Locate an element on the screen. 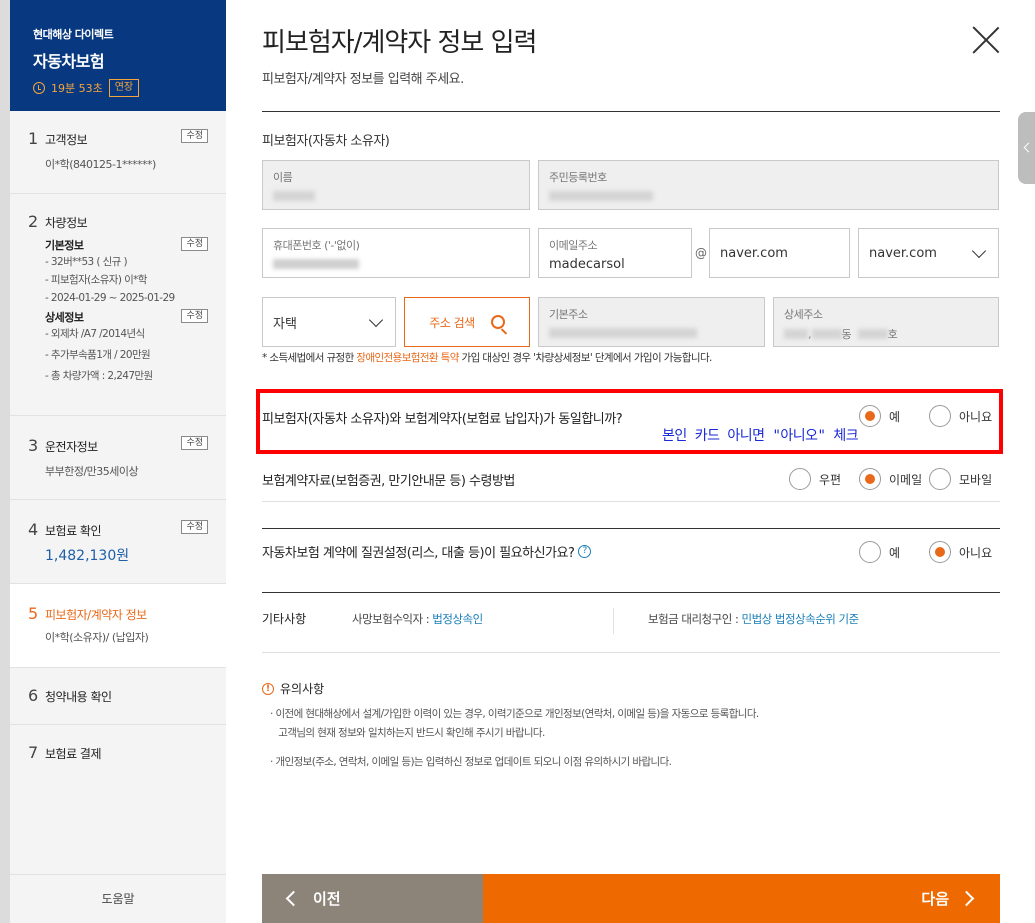 This screenshot has width=1035, height=923. info-icon: ! is located at coordinates (268, 688).